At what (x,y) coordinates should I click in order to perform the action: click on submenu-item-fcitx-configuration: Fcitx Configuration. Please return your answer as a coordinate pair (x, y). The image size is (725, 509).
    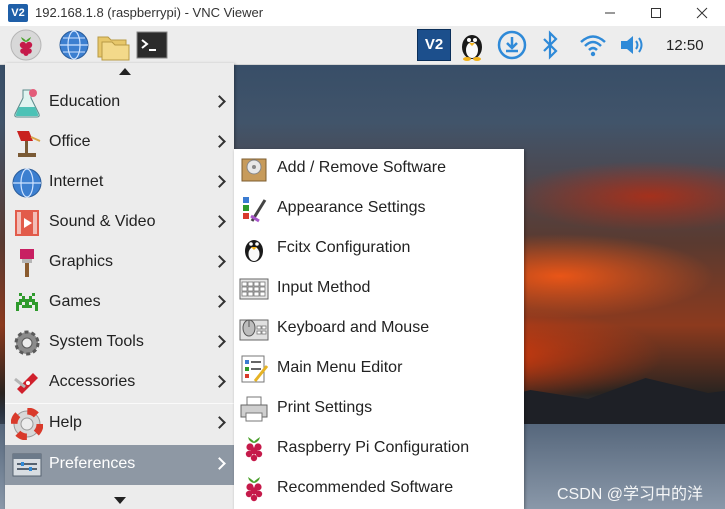
    Looking at the image, I should click on (379, 249).